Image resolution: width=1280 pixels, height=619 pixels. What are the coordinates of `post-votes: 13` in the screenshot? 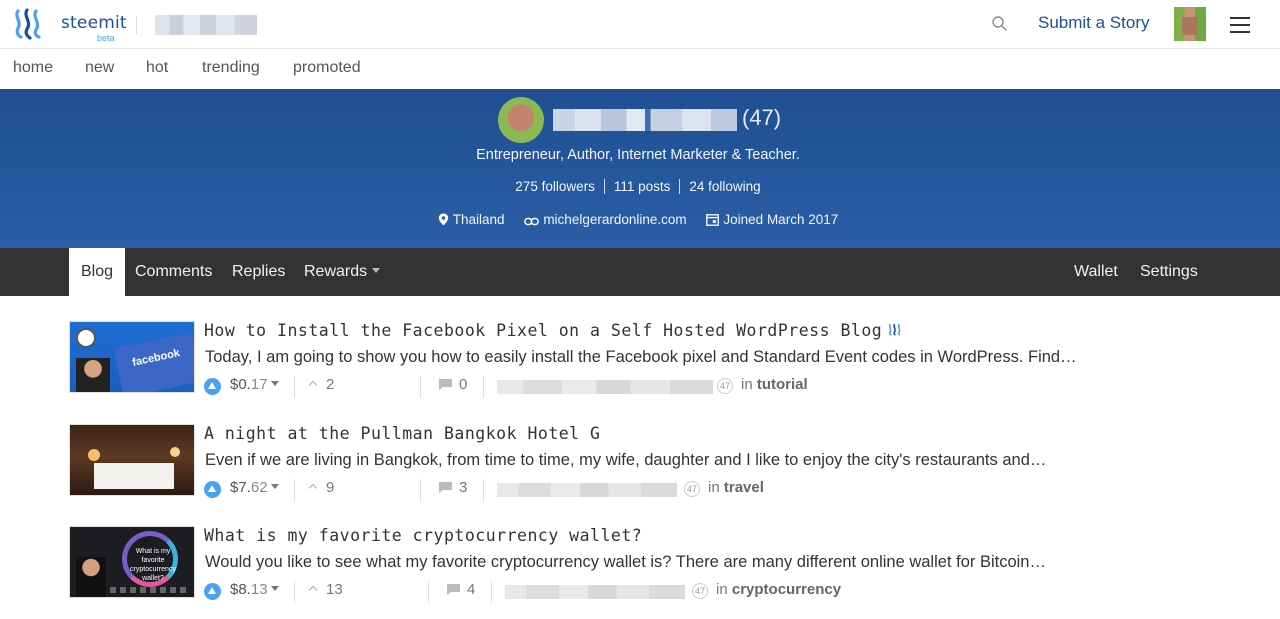 It's located at (325, 589).